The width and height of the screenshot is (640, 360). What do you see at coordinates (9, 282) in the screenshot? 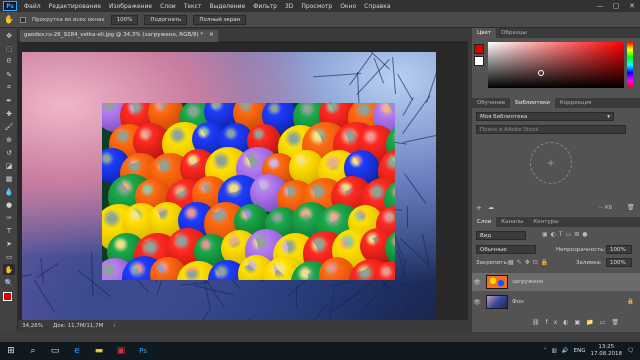
I see `zoom-icon: 🔍` at bounding box center [9, 282].